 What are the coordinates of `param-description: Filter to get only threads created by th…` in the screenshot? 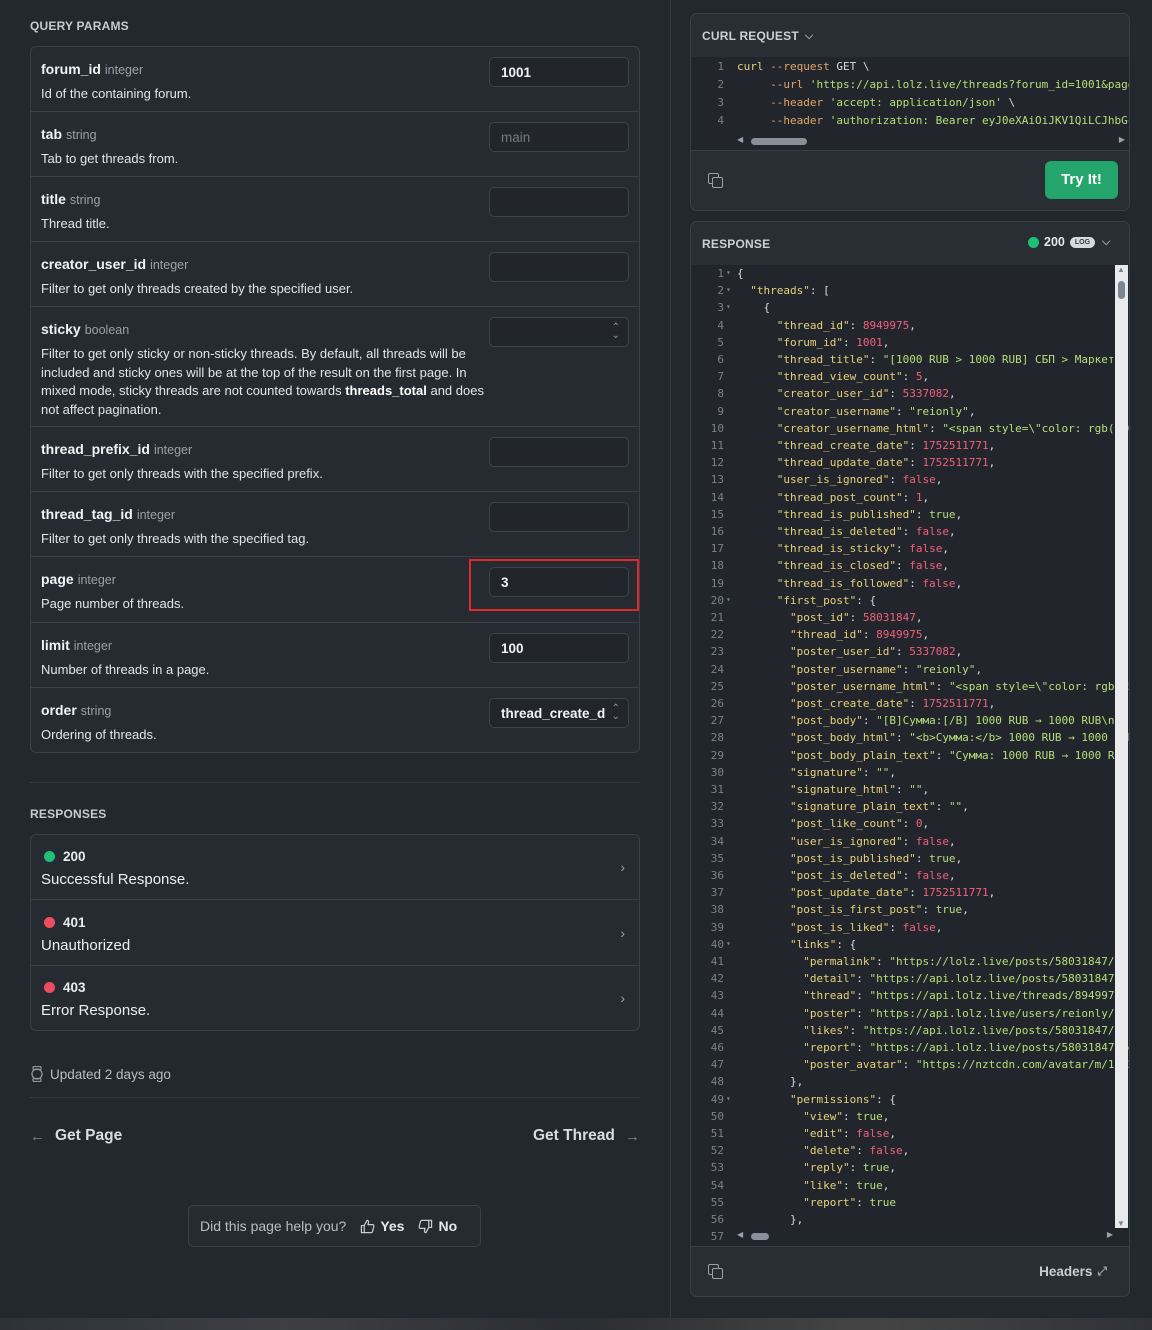 It's located at (197, 288).